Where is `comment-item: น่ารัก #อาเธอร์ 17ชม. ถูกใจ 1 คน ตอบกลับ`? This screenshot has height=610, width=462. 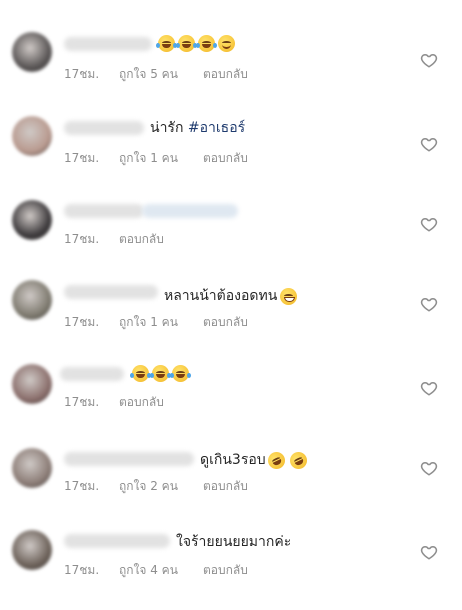
comment-item: น่ารัก #อาเธอร์ 17ชม. ถูกใจ 1 คน ตอบกลับ is located at coordinates (231, 137).